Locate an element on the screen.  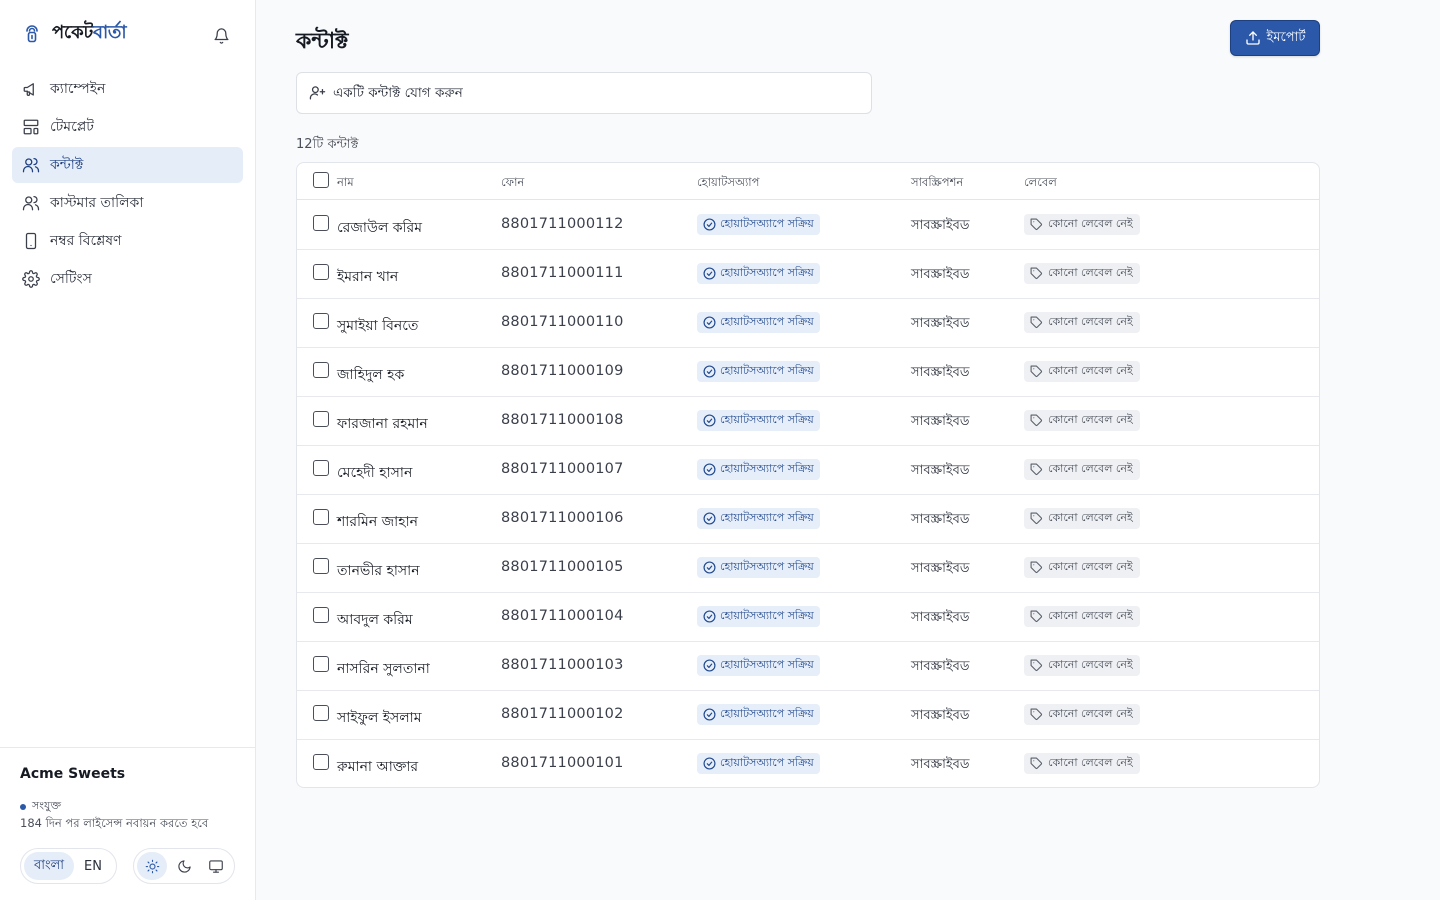
select-all-checkbox is located at coordinates (321, 180).